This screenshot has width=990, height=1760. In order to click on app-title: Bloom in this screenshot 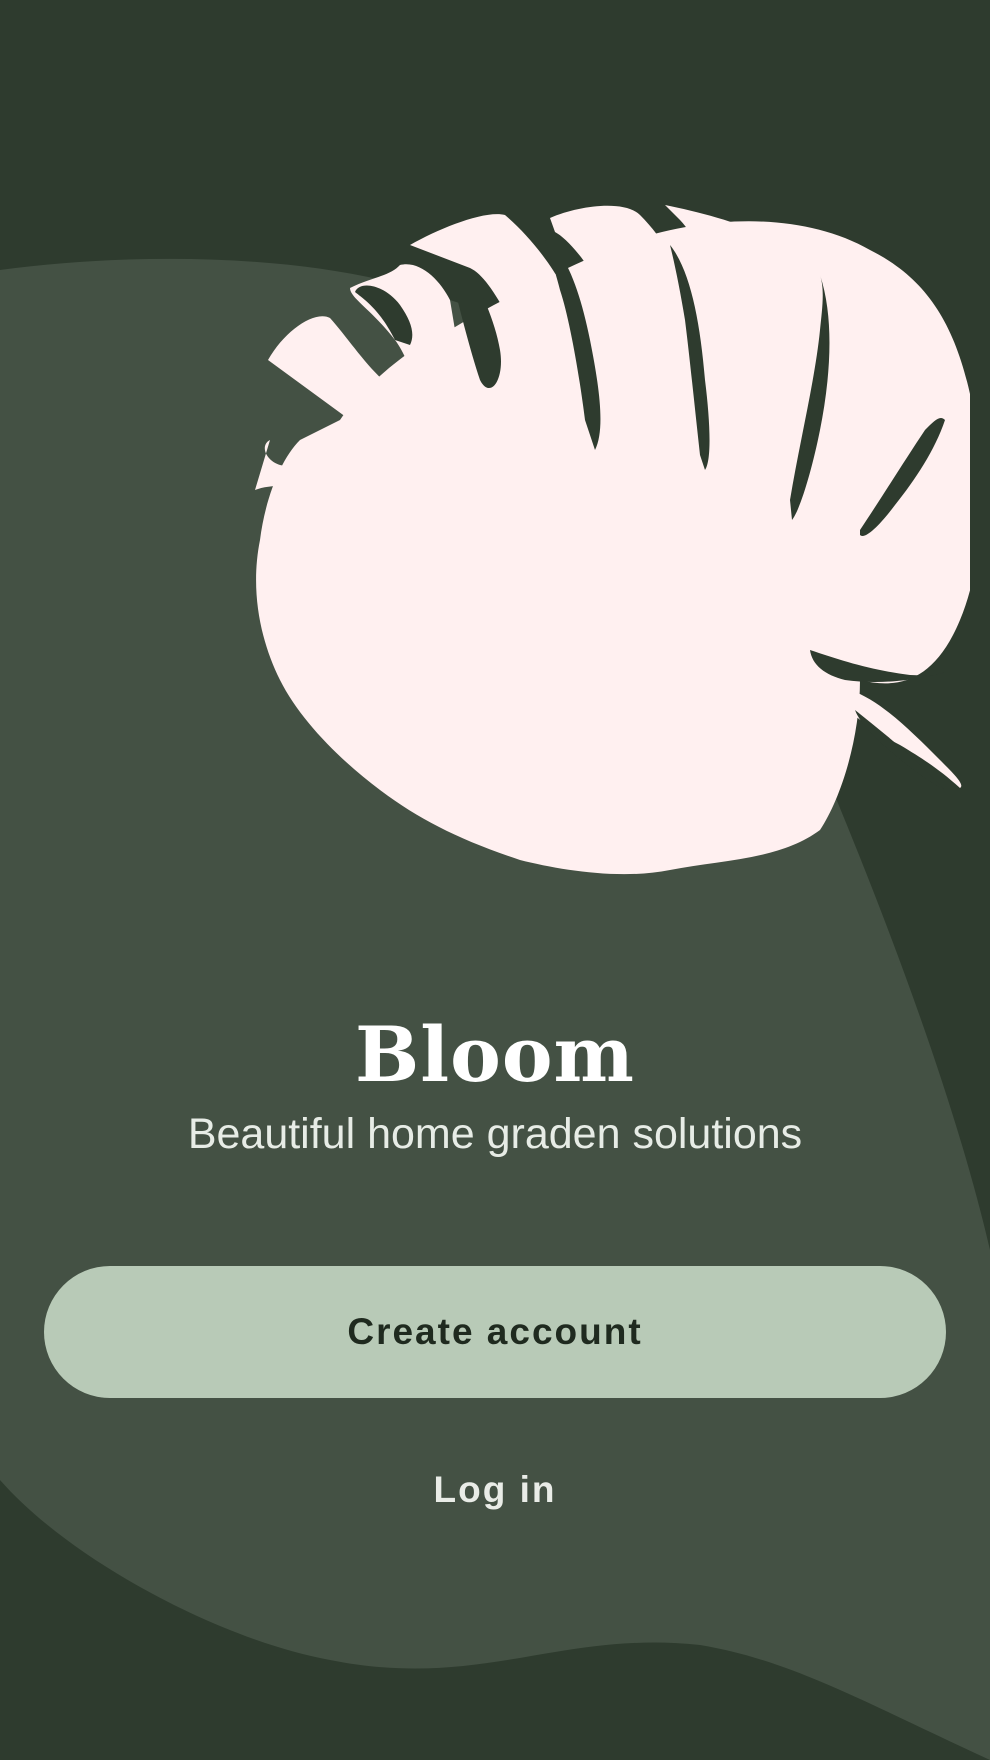, I will do `click(495, 1054)`.